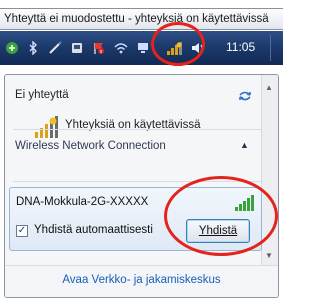 This screenshot has height=300, width=320. Describe the element at coordinates (93, 230) in the screenshot. I see `auto-connect-label: Yhdistä automaattisesti` at that location.